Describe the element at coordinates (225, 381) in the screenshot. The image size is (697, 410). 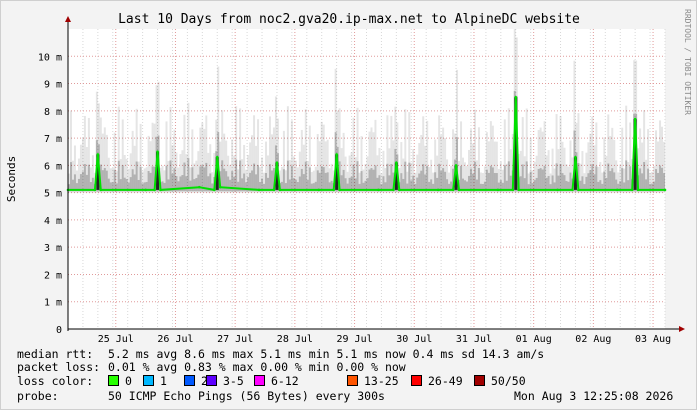
I see `loss-color-item: 3-5` at that location.